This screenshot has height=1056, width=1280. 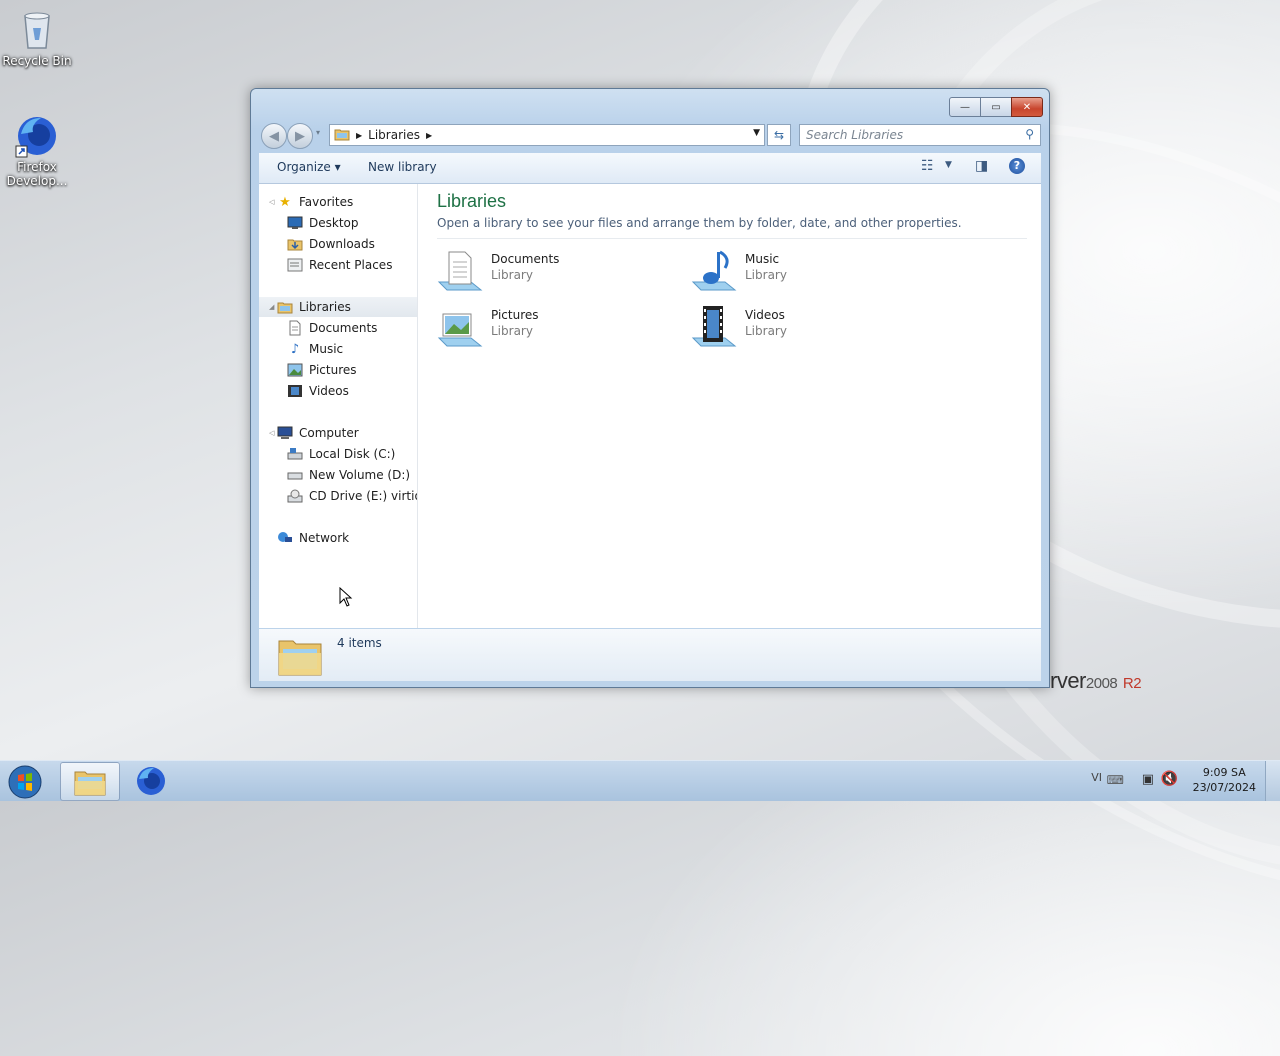 What do you see at coordinates (295, 244) in the screenshot?
I see `downloads-folder-icon` at bounding box center [295, 244].